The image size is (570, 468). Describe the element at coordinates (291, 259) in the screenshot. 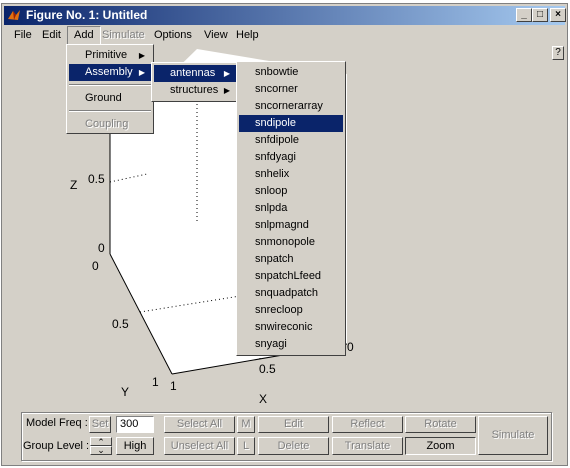

I see `antenna-menu-item: snpatch` at that location.